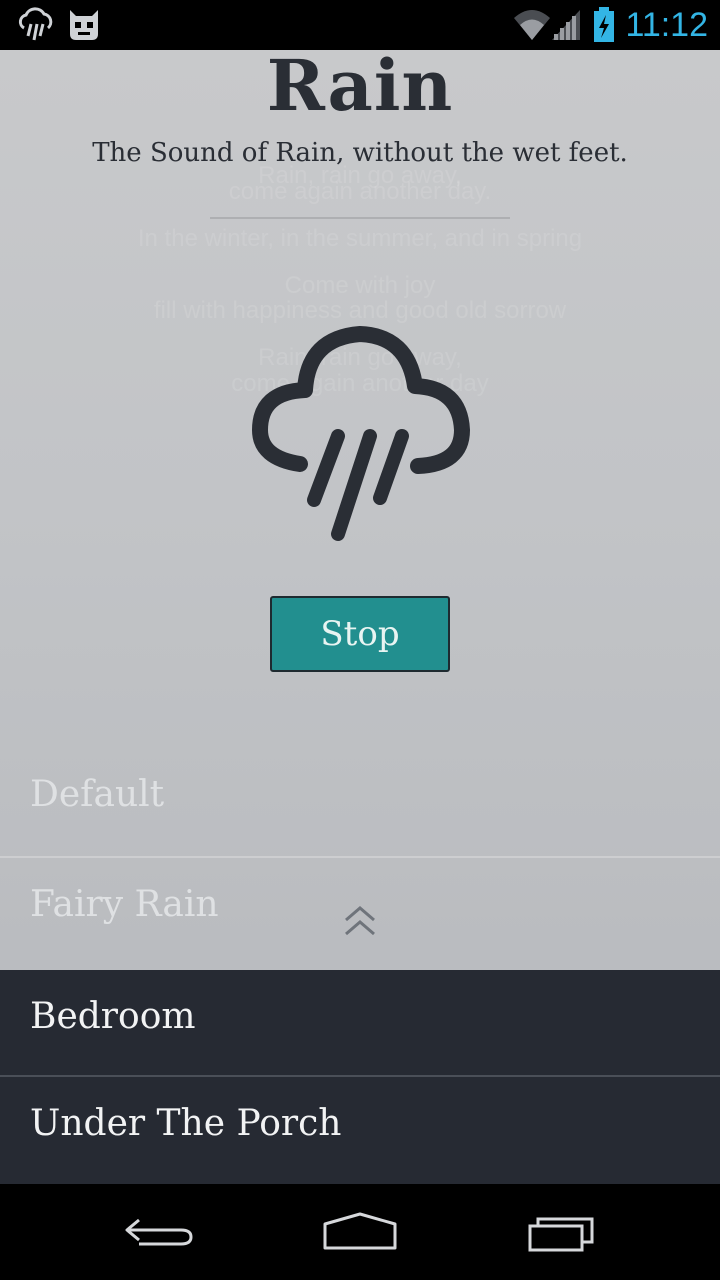 The width and height of the screenshot is (720, 1280). Describe the element at coordinates (360, 310) in the screenshot. I see `lyrics-line: fill with happiness and good old sorrow` at that location.